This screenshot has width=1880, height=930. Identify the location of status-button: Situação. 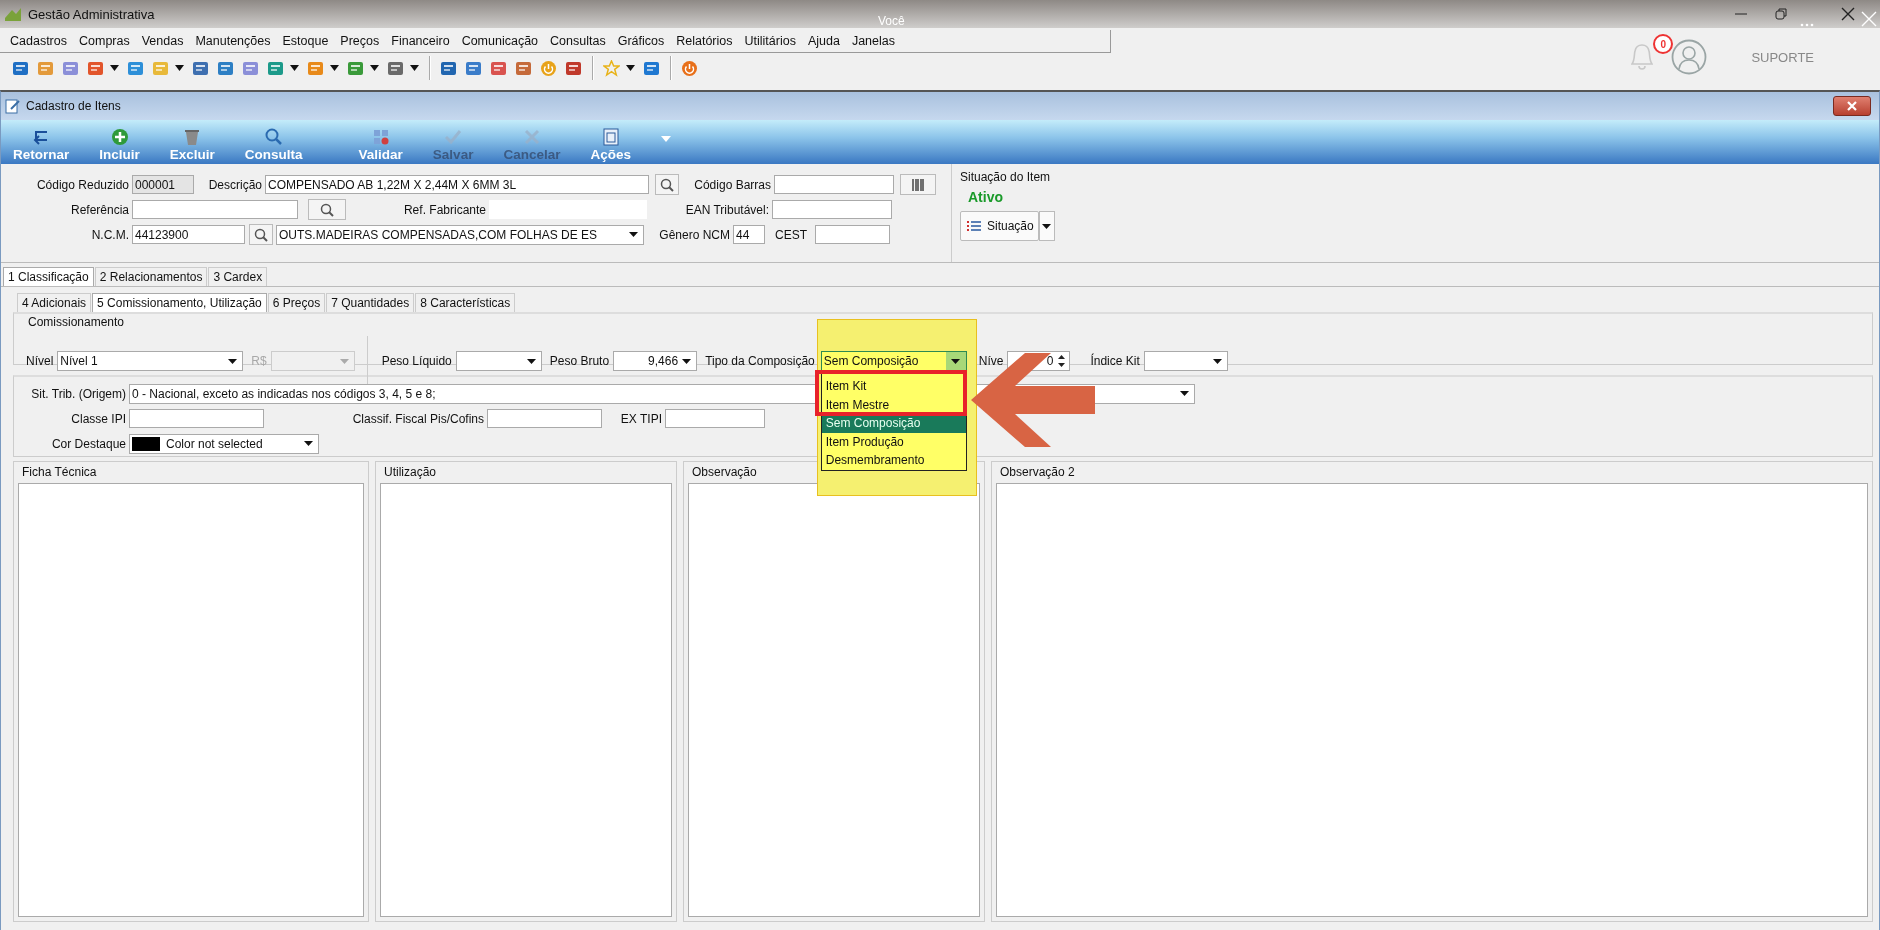
(999, 226).